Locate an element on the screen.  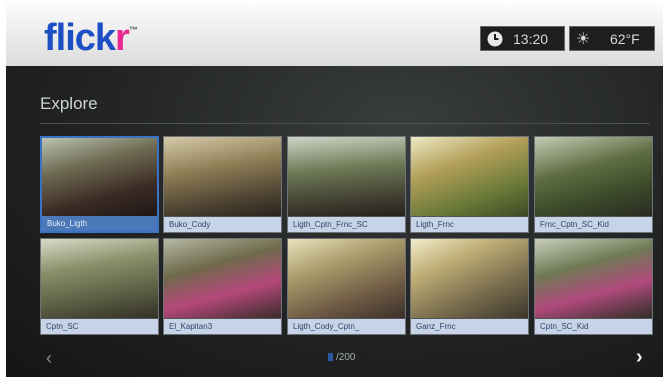
photo-tile-5: Frnc_Cptn_SC_Kid is located at coordinates (593, 184).